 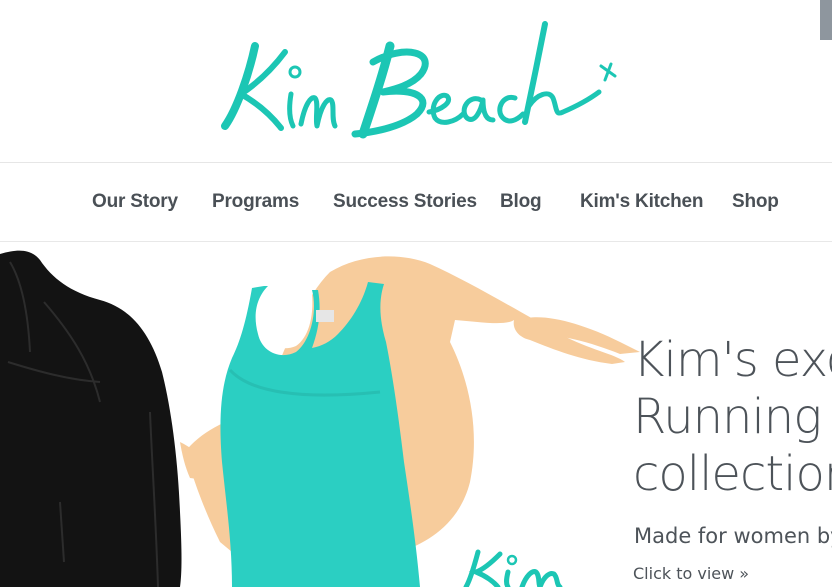 What do you see at coordinates (727, 417) in the screenshot?
I see `headline-line-2: Running` at bounding box center [727, 417].